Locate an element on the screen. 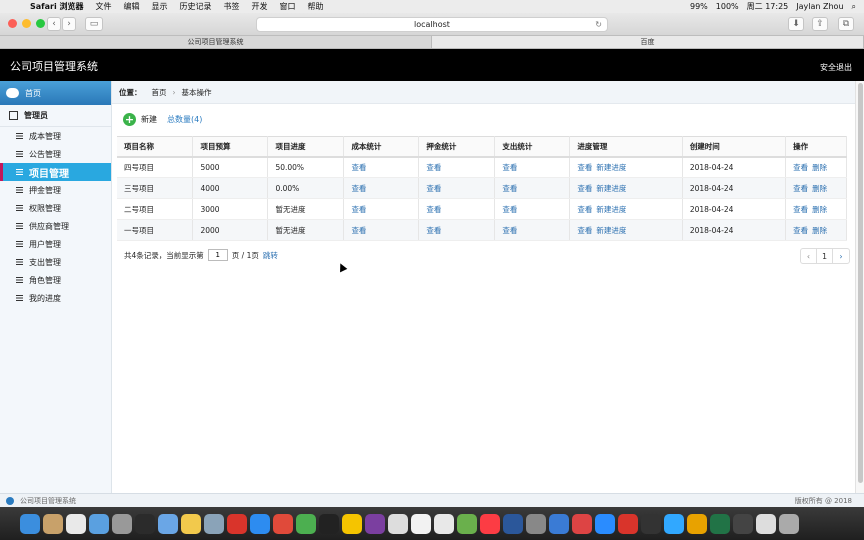 This screenshot has height=540, width=864. menu-develop: 开发 is located at coordinates (260, 6).